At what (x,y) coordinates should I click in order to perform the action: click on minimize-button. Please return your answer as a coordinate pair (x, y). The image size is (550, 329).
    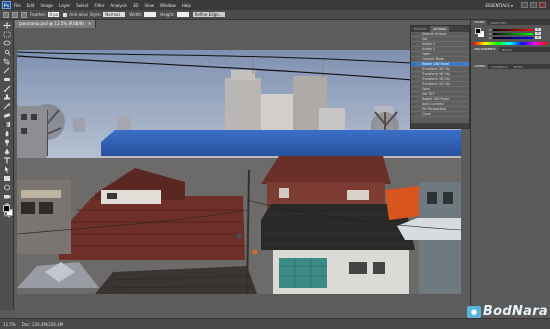
    Looking at the image, I should click on (524, 5).